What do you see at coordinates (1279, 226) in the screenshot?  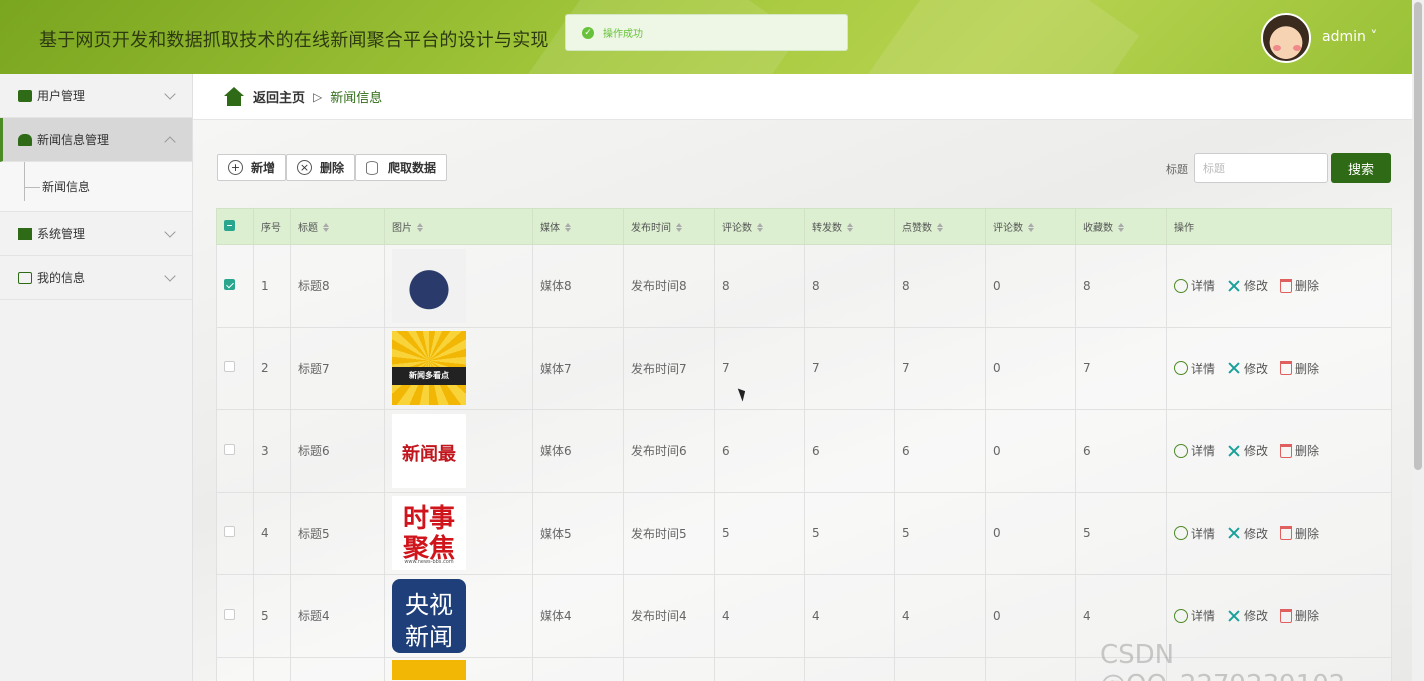 I see `column-header: 操作` at bounding box center [1279, 226].